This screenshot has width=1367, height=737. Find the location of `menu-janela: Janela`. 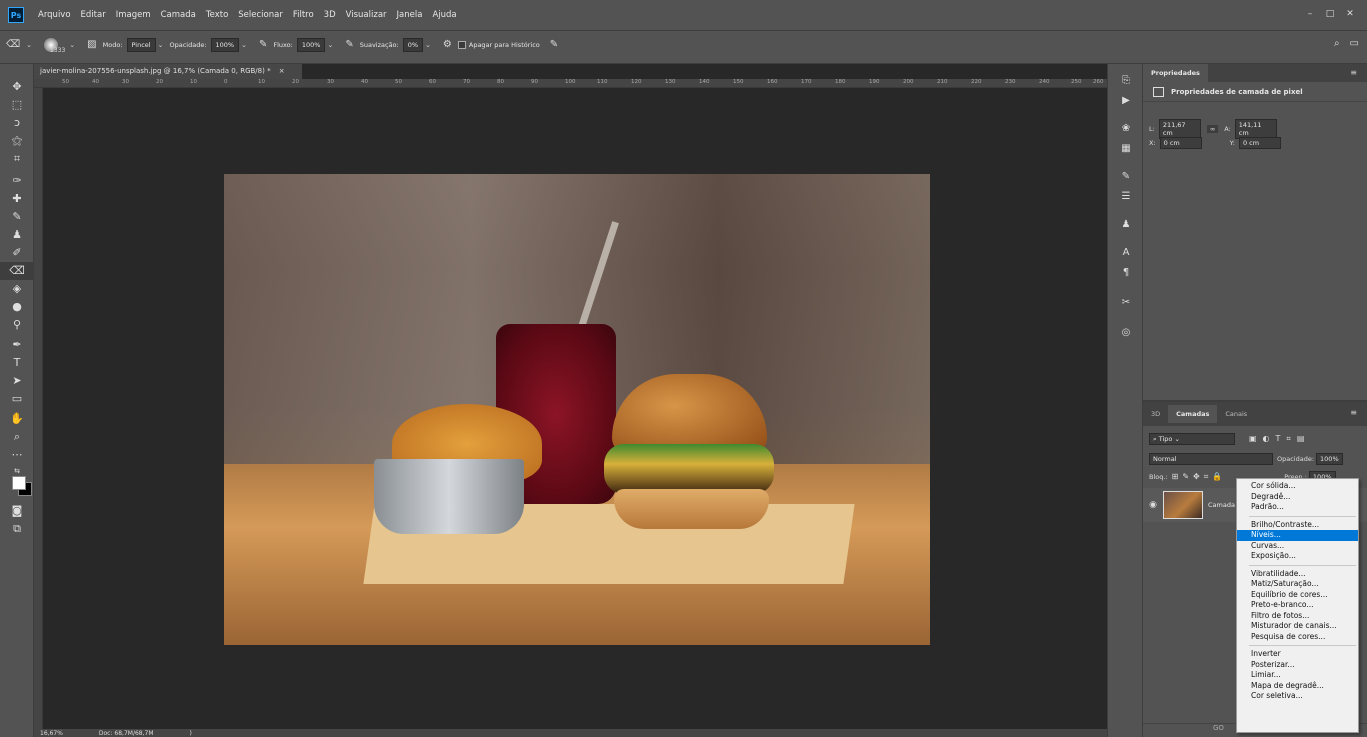

menu-janela: Janela is located at coordinates (410, 15).